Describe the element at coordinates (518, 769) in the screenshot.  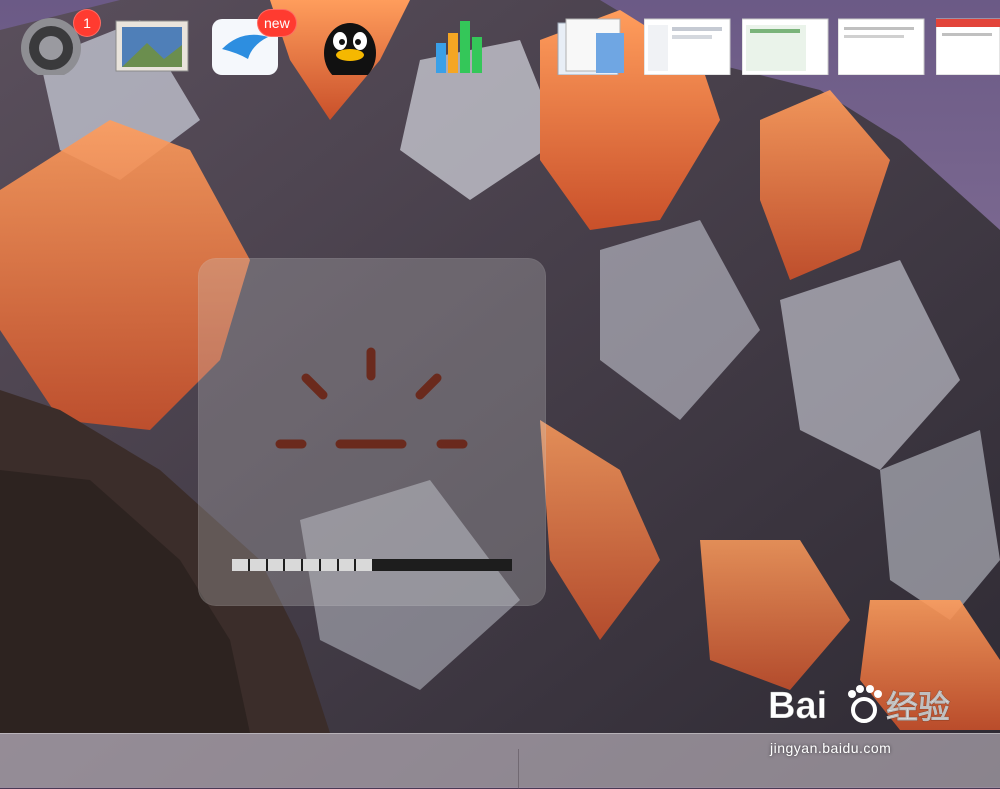
I see `dock-separator` at that location.